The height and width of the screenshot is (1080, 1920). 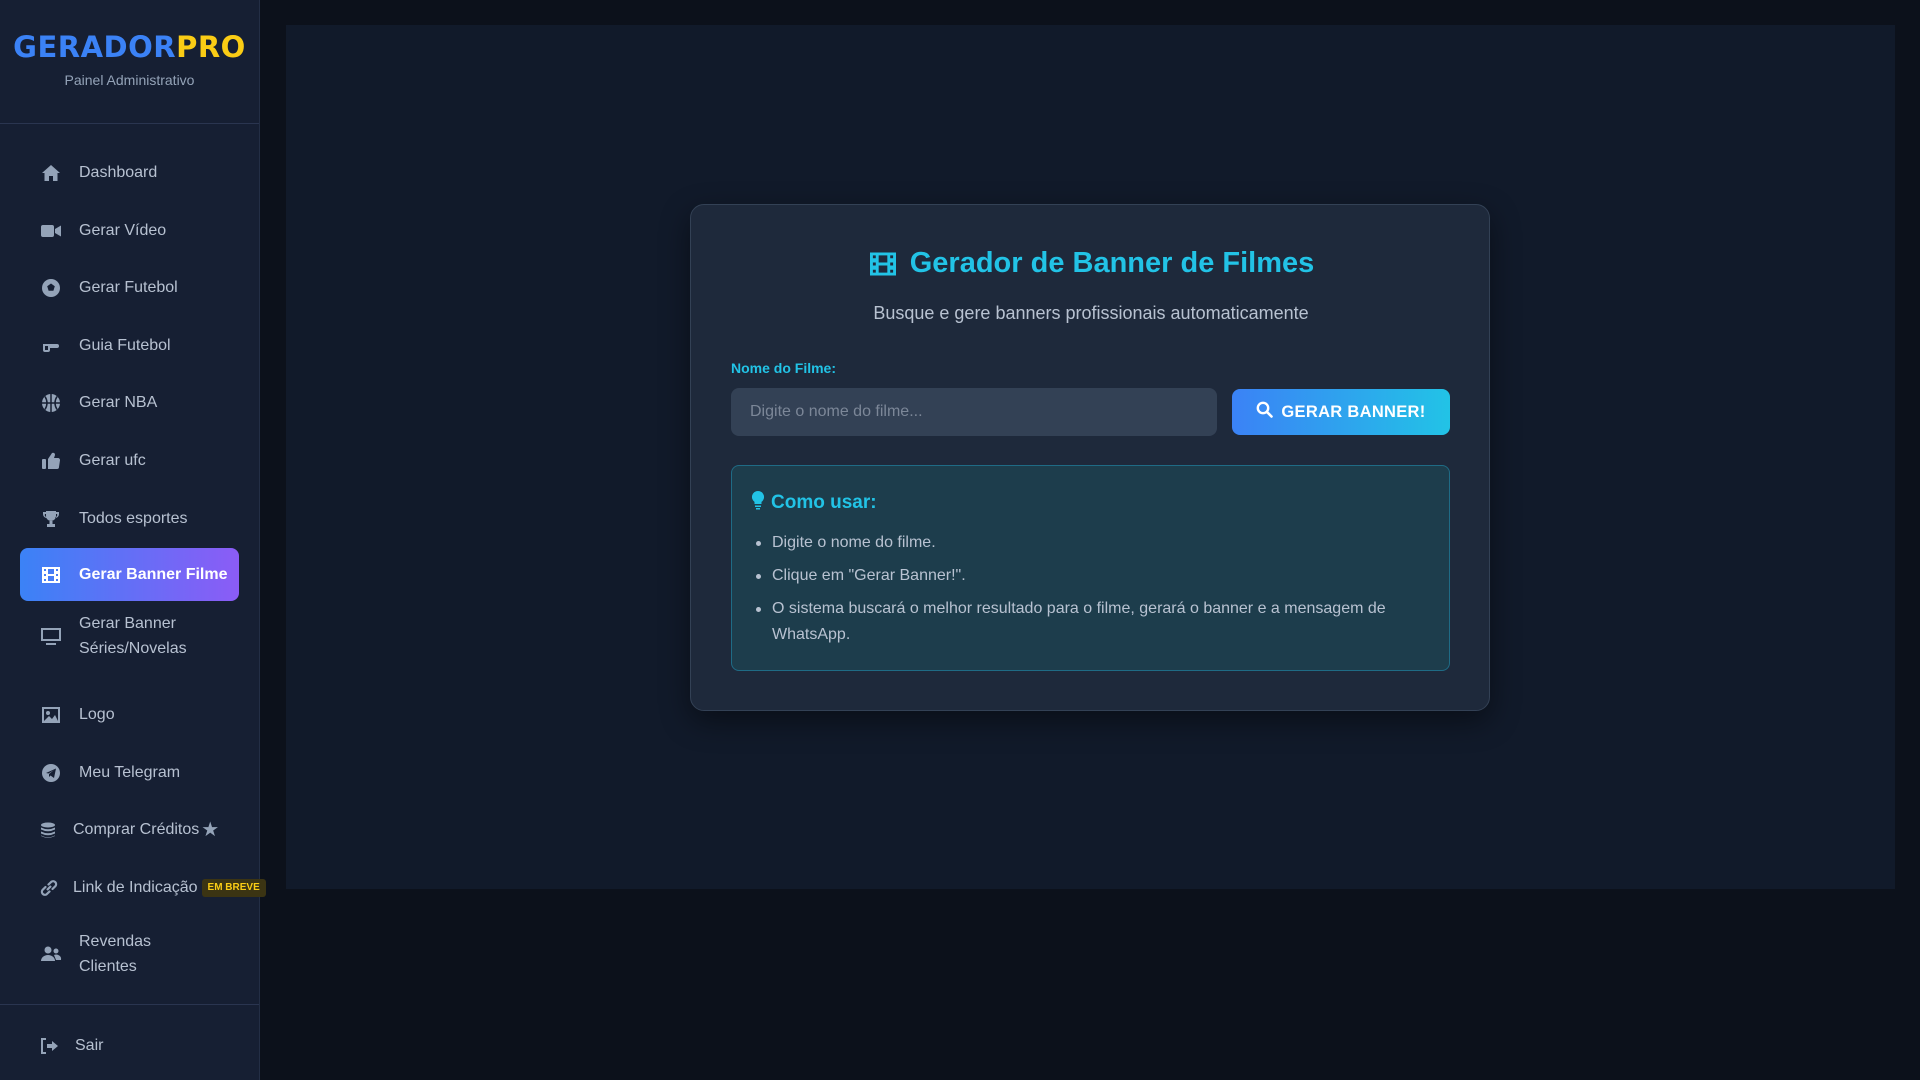 What do you see at coordinates (210, 830) in the screenshot?
I see `star-icon: ★` at bounding box center [210, 830].